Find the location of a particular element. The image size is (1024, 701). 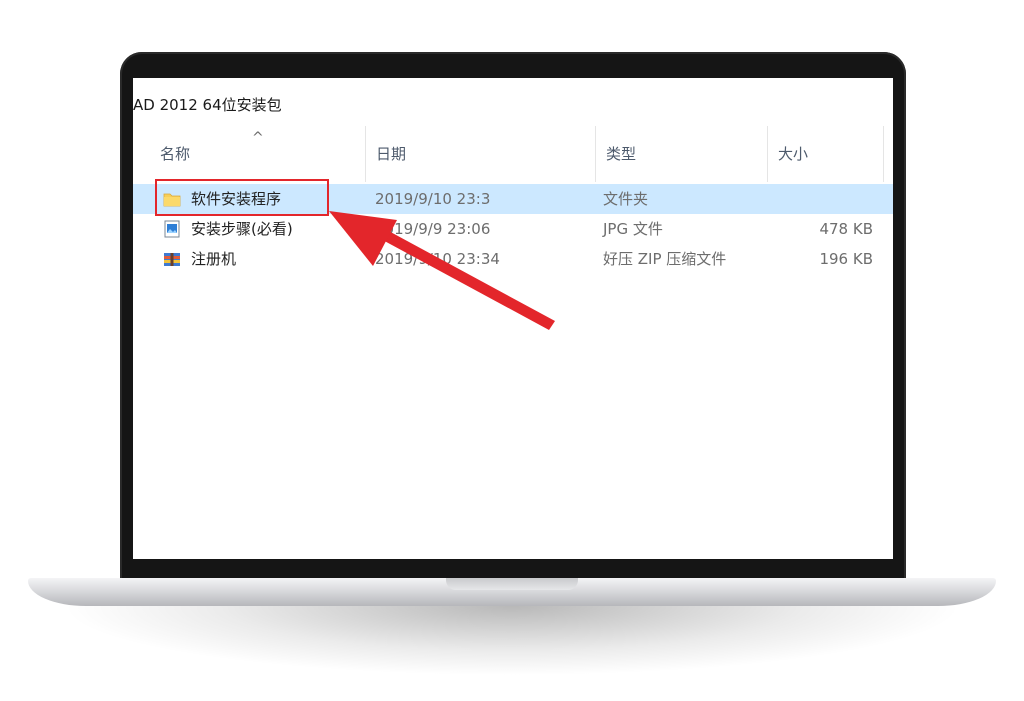

annotation-arrow is located at coordinates (442, 270).